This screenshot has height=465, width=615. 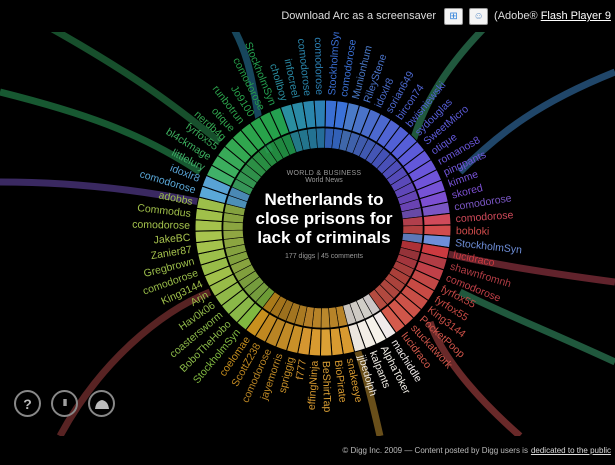 What do you see at coordinates (571, 450) in the screenshot?
I see `public-domain-link: dedicated to the public` at bounding box center [571, 450].